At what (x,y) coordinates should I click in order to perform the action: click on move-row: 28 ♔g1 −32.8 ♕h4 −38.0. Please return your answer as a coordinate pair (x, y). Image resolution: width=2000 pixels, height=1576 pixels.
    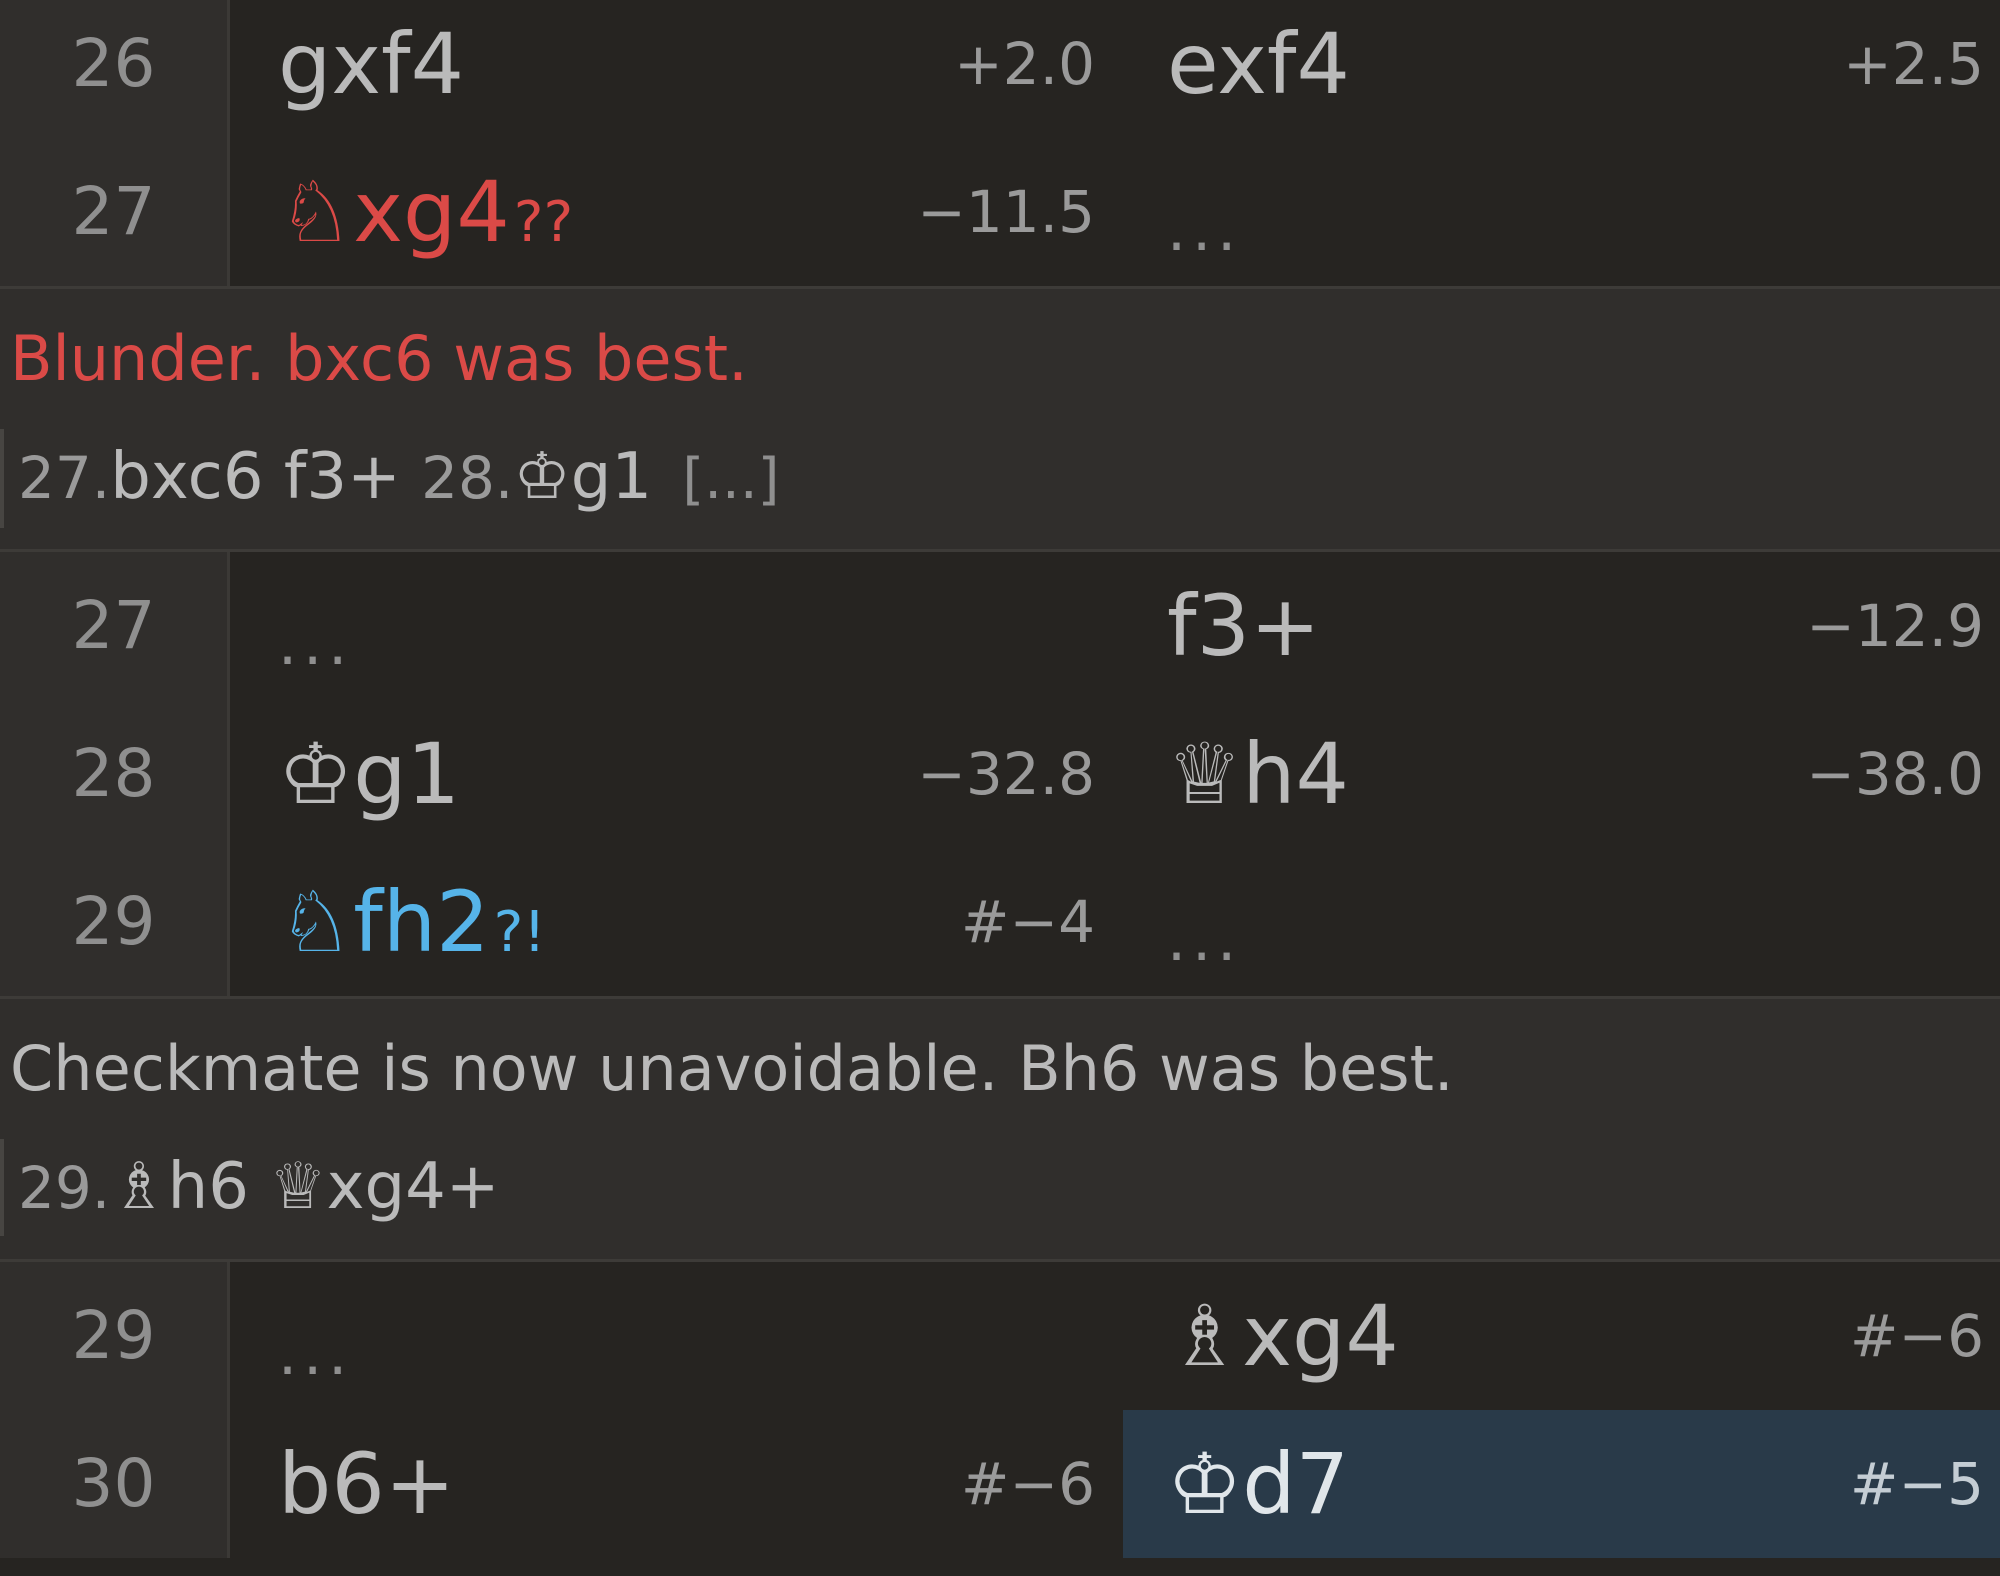
    Looking at the image, I should click on (1000, 774).